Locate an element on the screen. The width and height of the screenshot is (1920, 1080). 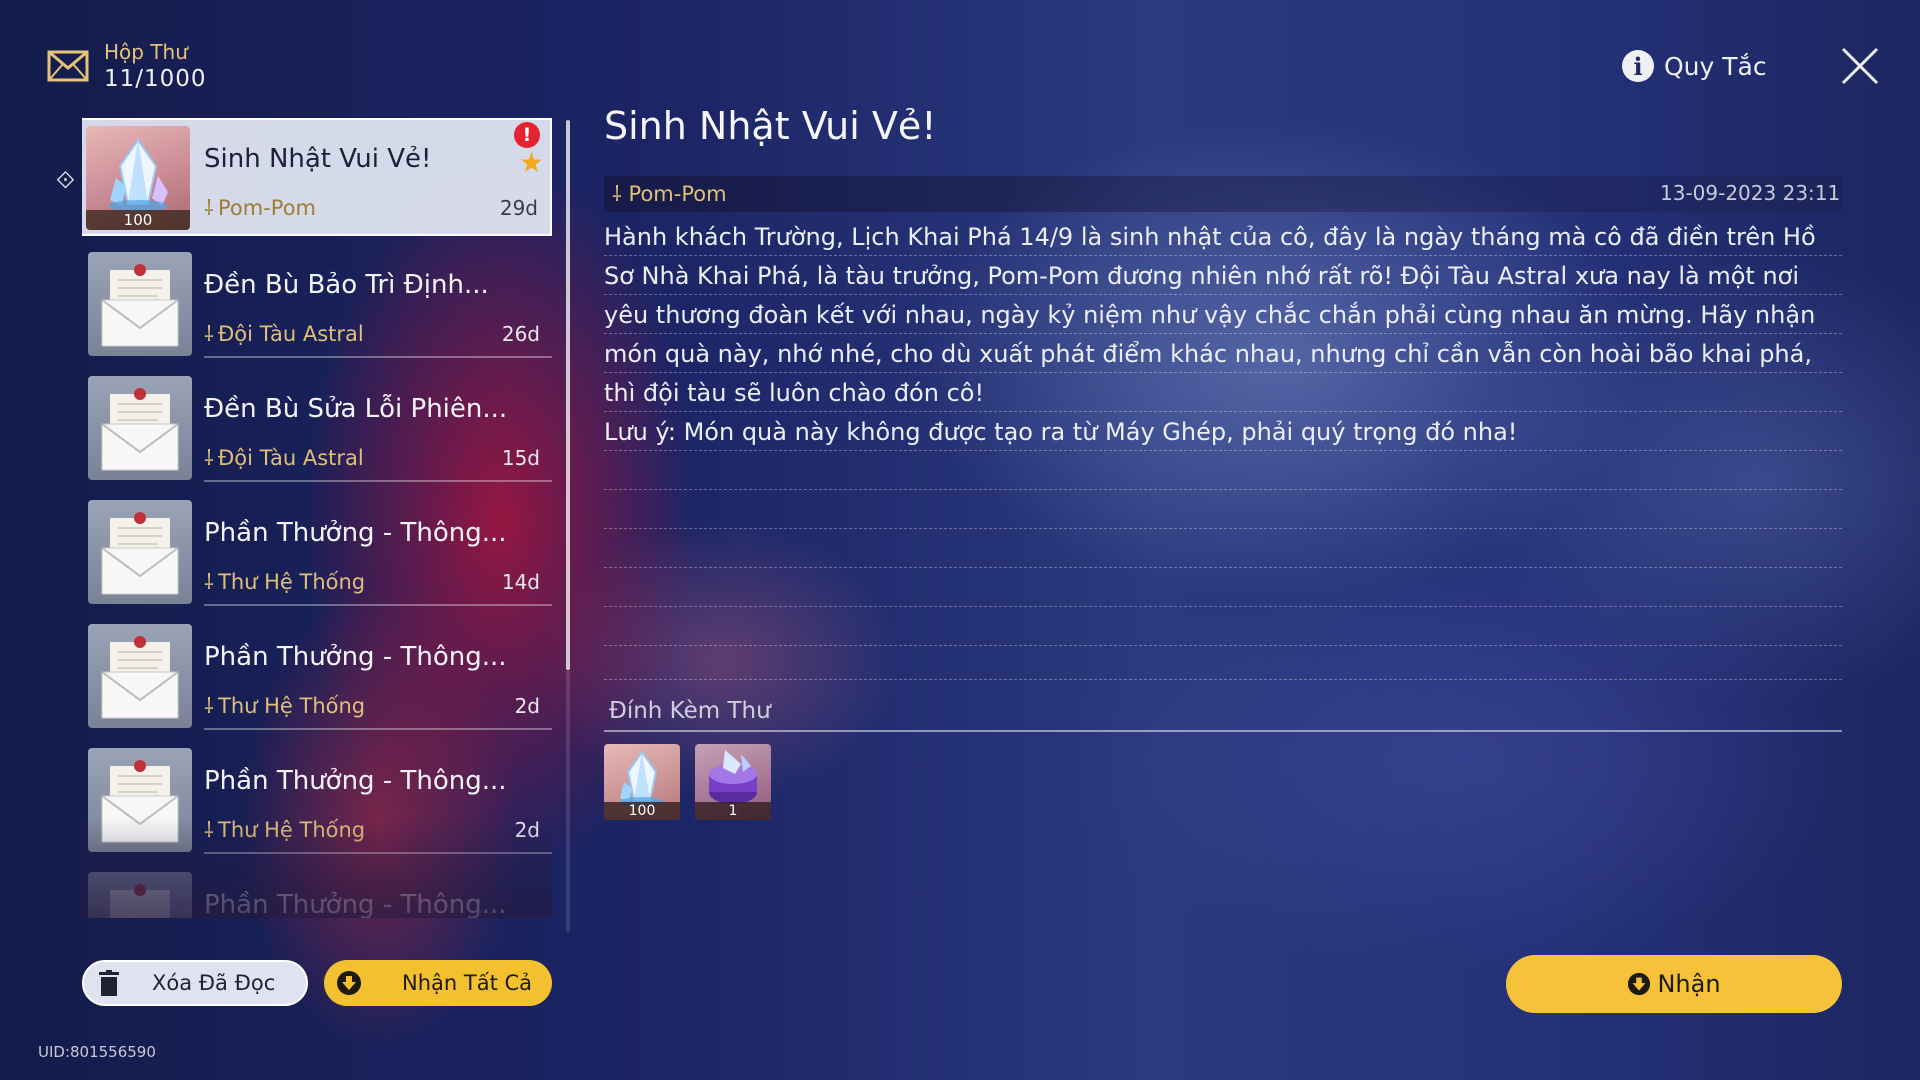
attachment-item: 1 is located at coordinates (733, 782).